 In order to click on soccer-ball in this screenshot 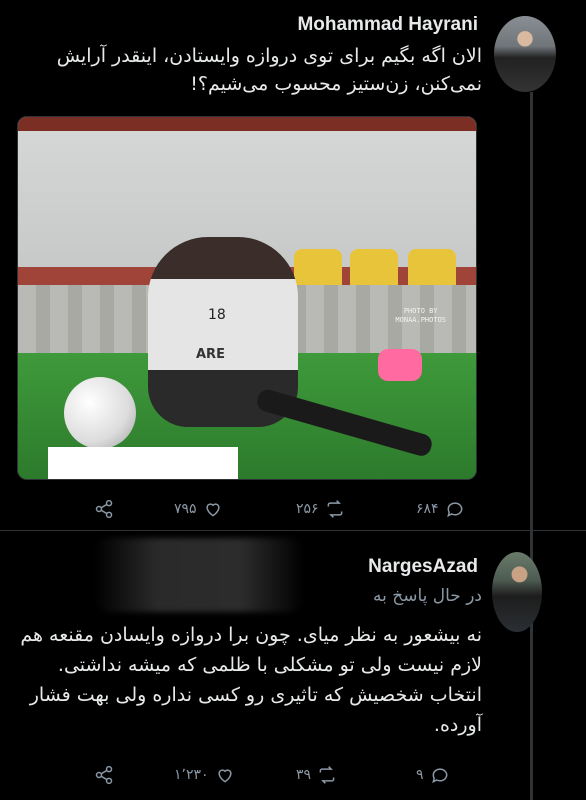, I will do `click(100, 413)`.